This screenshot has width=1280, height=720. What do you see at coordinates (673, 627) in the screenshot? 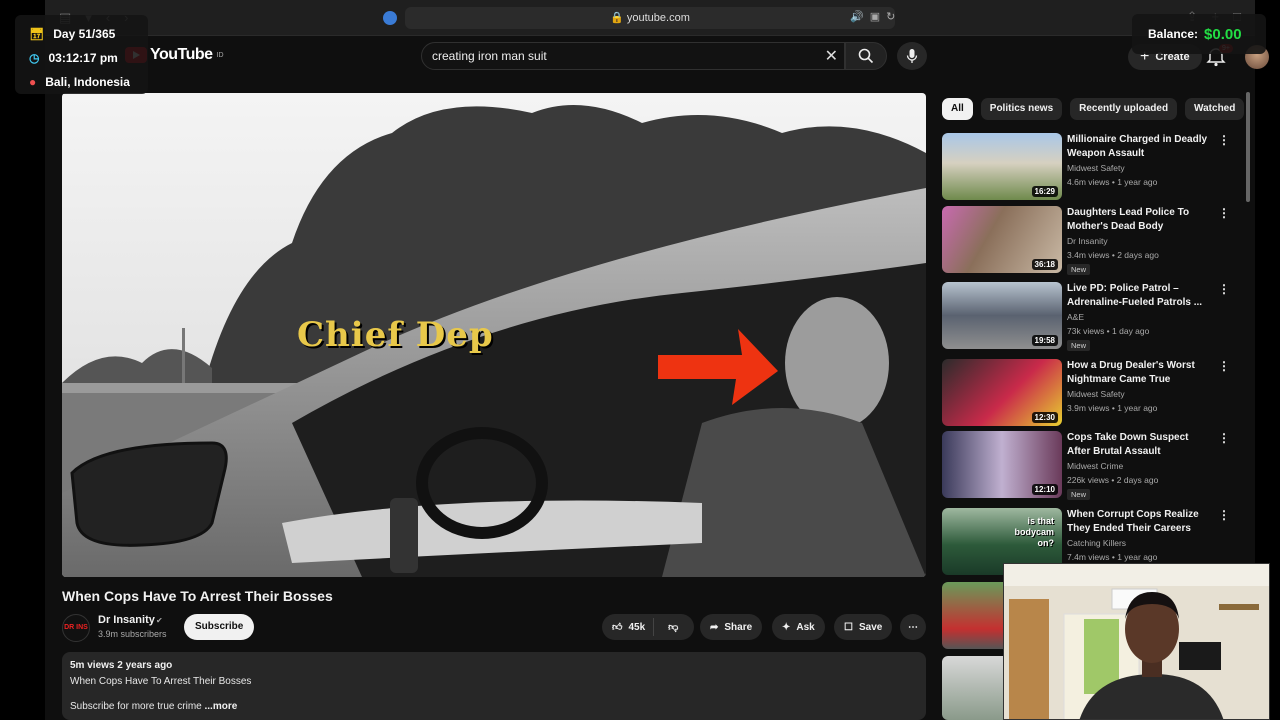
I see `thumbs-down-icon: 👎︎` at bounding box center [673, 627].